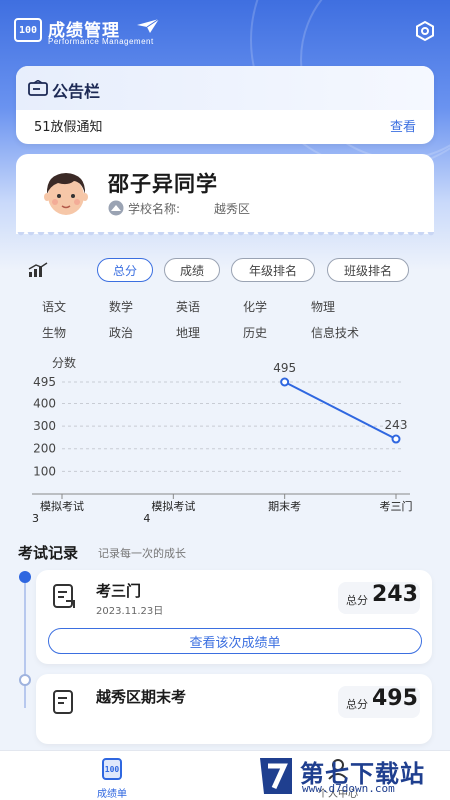 The height and width of the screenshot is (800, 450). I want to click on exam-name: 考三门, so click(119, 591).